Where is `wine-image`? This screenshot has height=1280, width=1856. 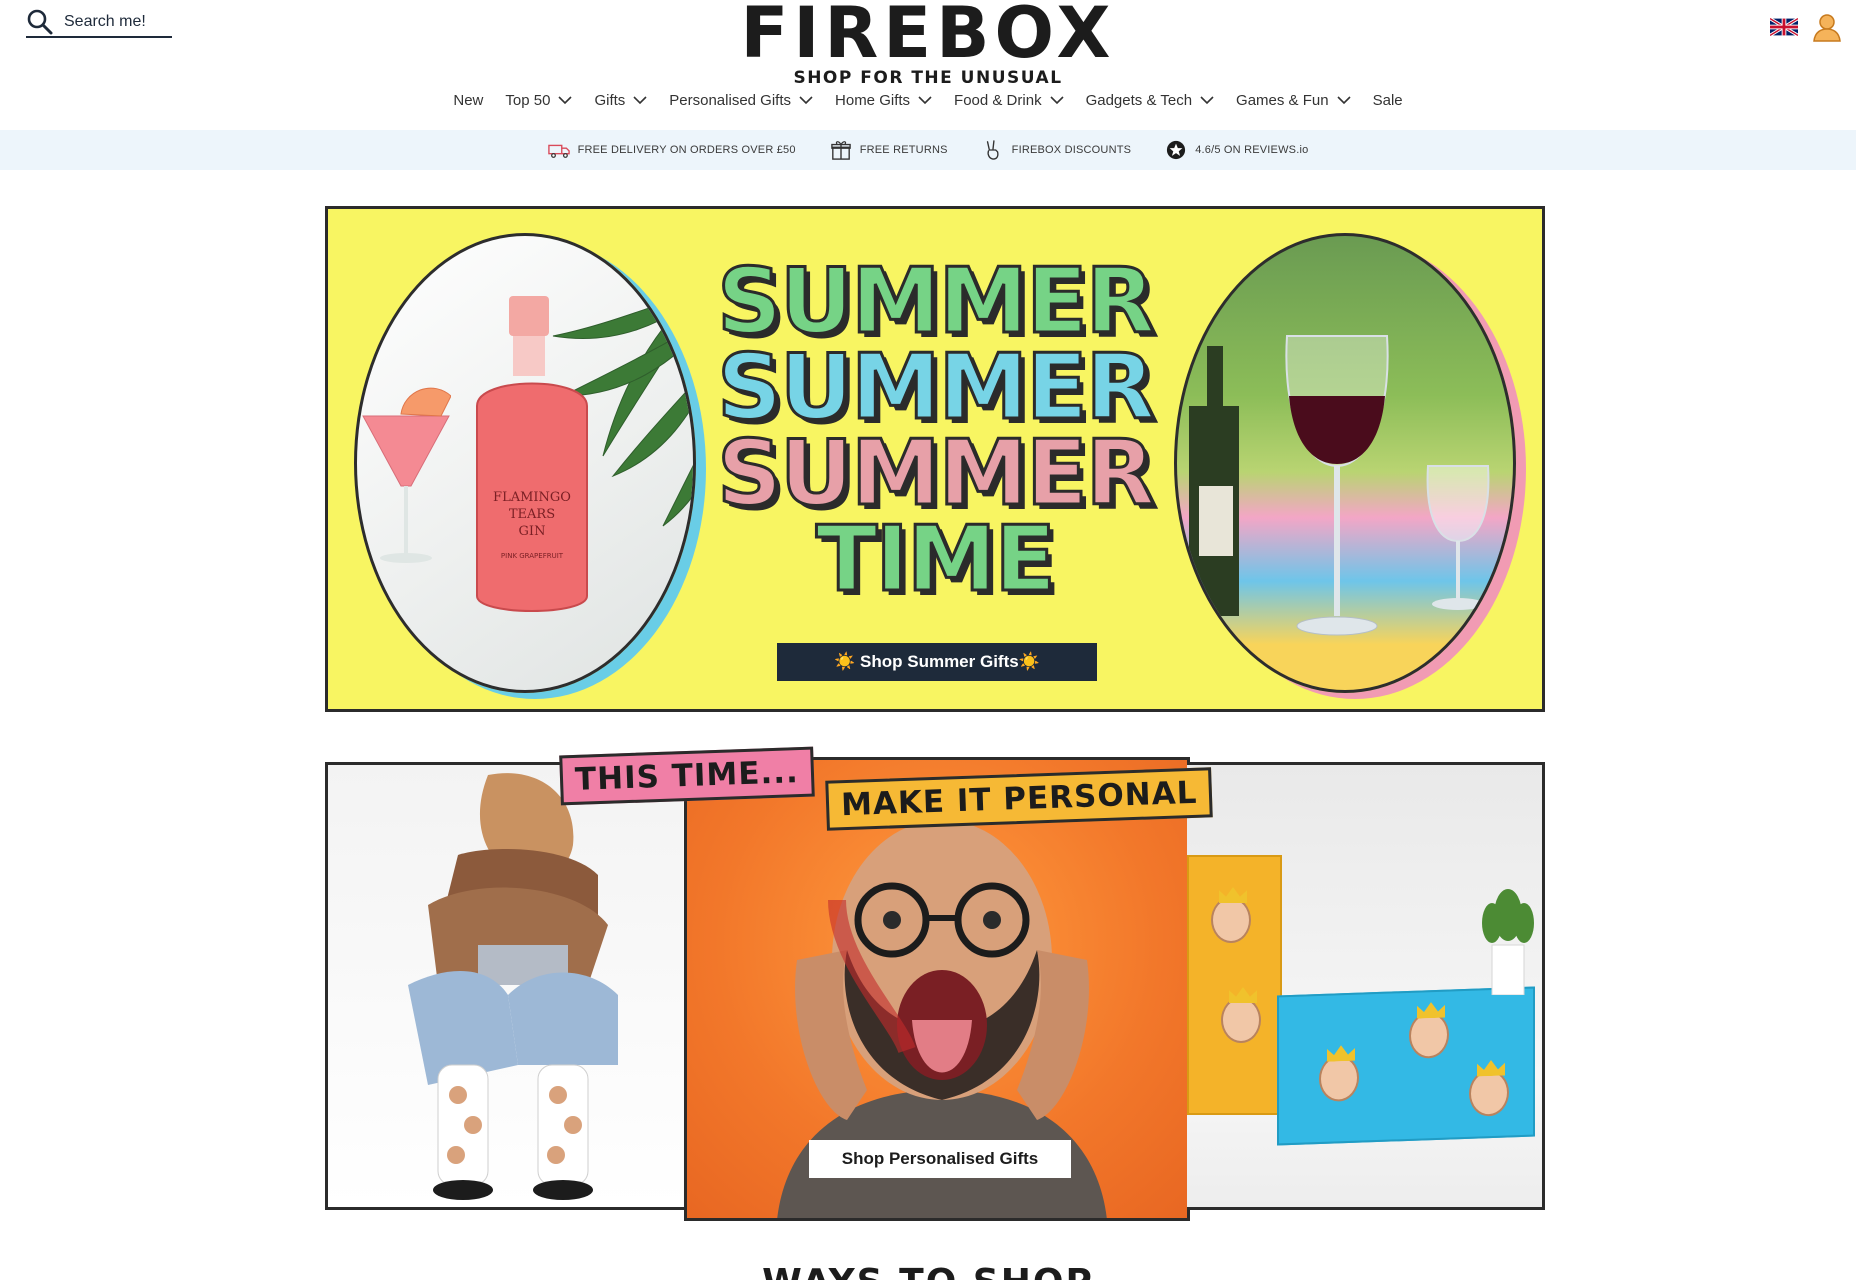
wine-image is located at coordinates (1345, 463).